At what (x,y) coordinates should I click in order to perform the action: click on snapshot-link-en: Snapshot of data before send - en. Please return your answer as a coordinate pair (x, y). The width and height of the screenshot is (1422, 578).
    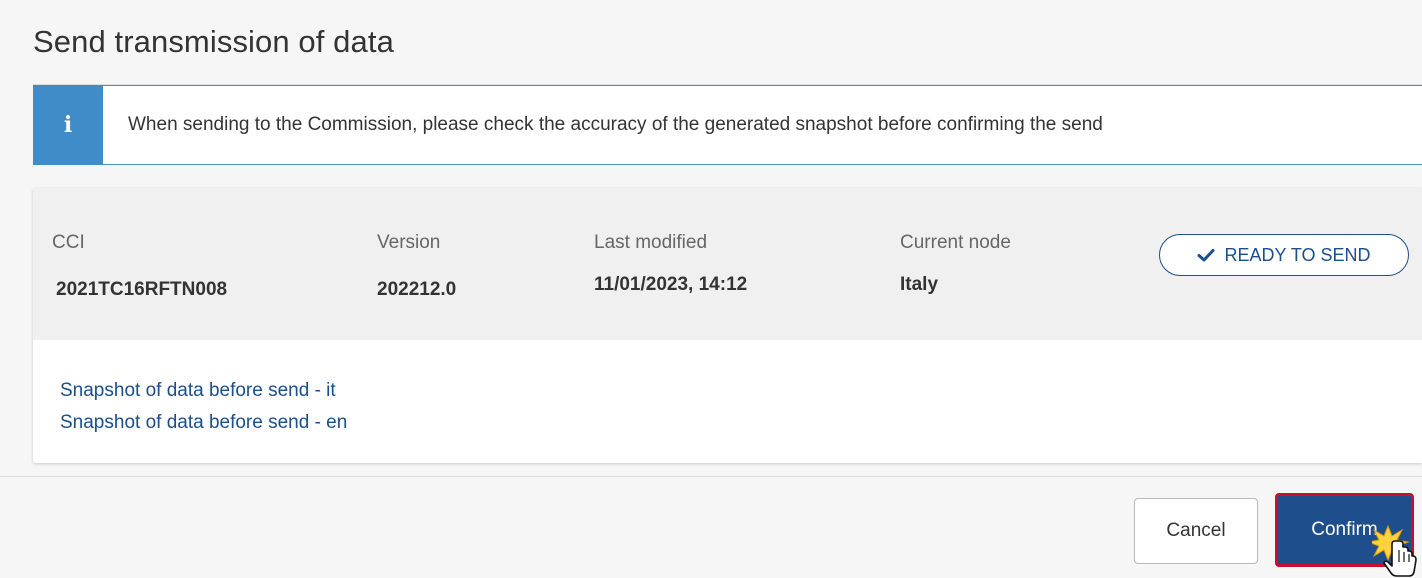
    Looking at the image, I should click on (203, 423).